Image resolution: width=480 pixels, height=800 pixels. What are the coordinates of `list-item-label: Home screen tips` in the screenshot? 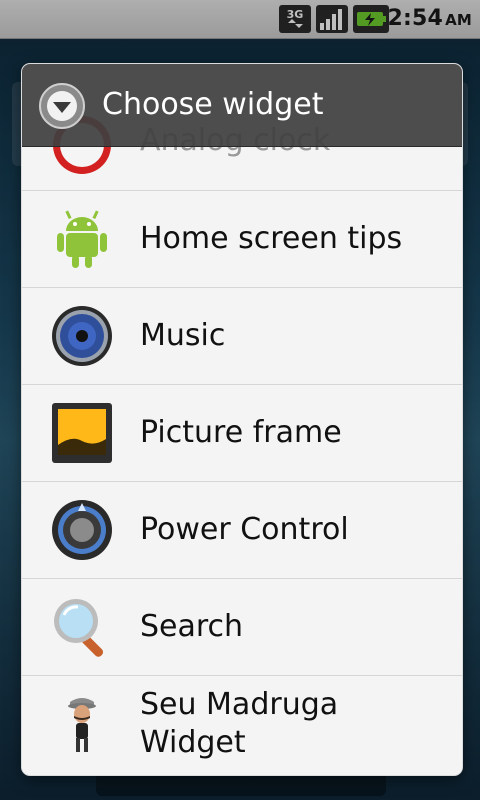 It's located at (271, 238).